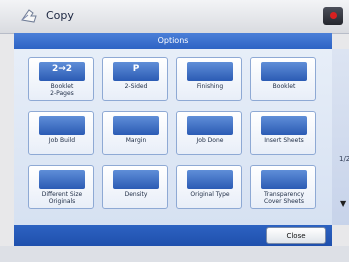  Describe the element at coordinates (296, 235) in the screenshot. I see `close-button: Close` at that location.